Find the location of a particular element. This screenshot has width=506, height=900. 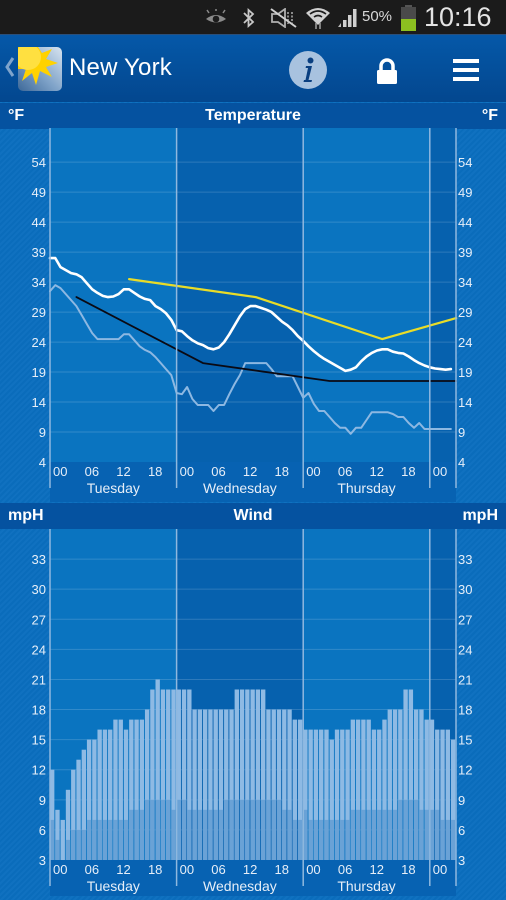

y-tick-label-left: 29 is located at coordinates (39, 312).